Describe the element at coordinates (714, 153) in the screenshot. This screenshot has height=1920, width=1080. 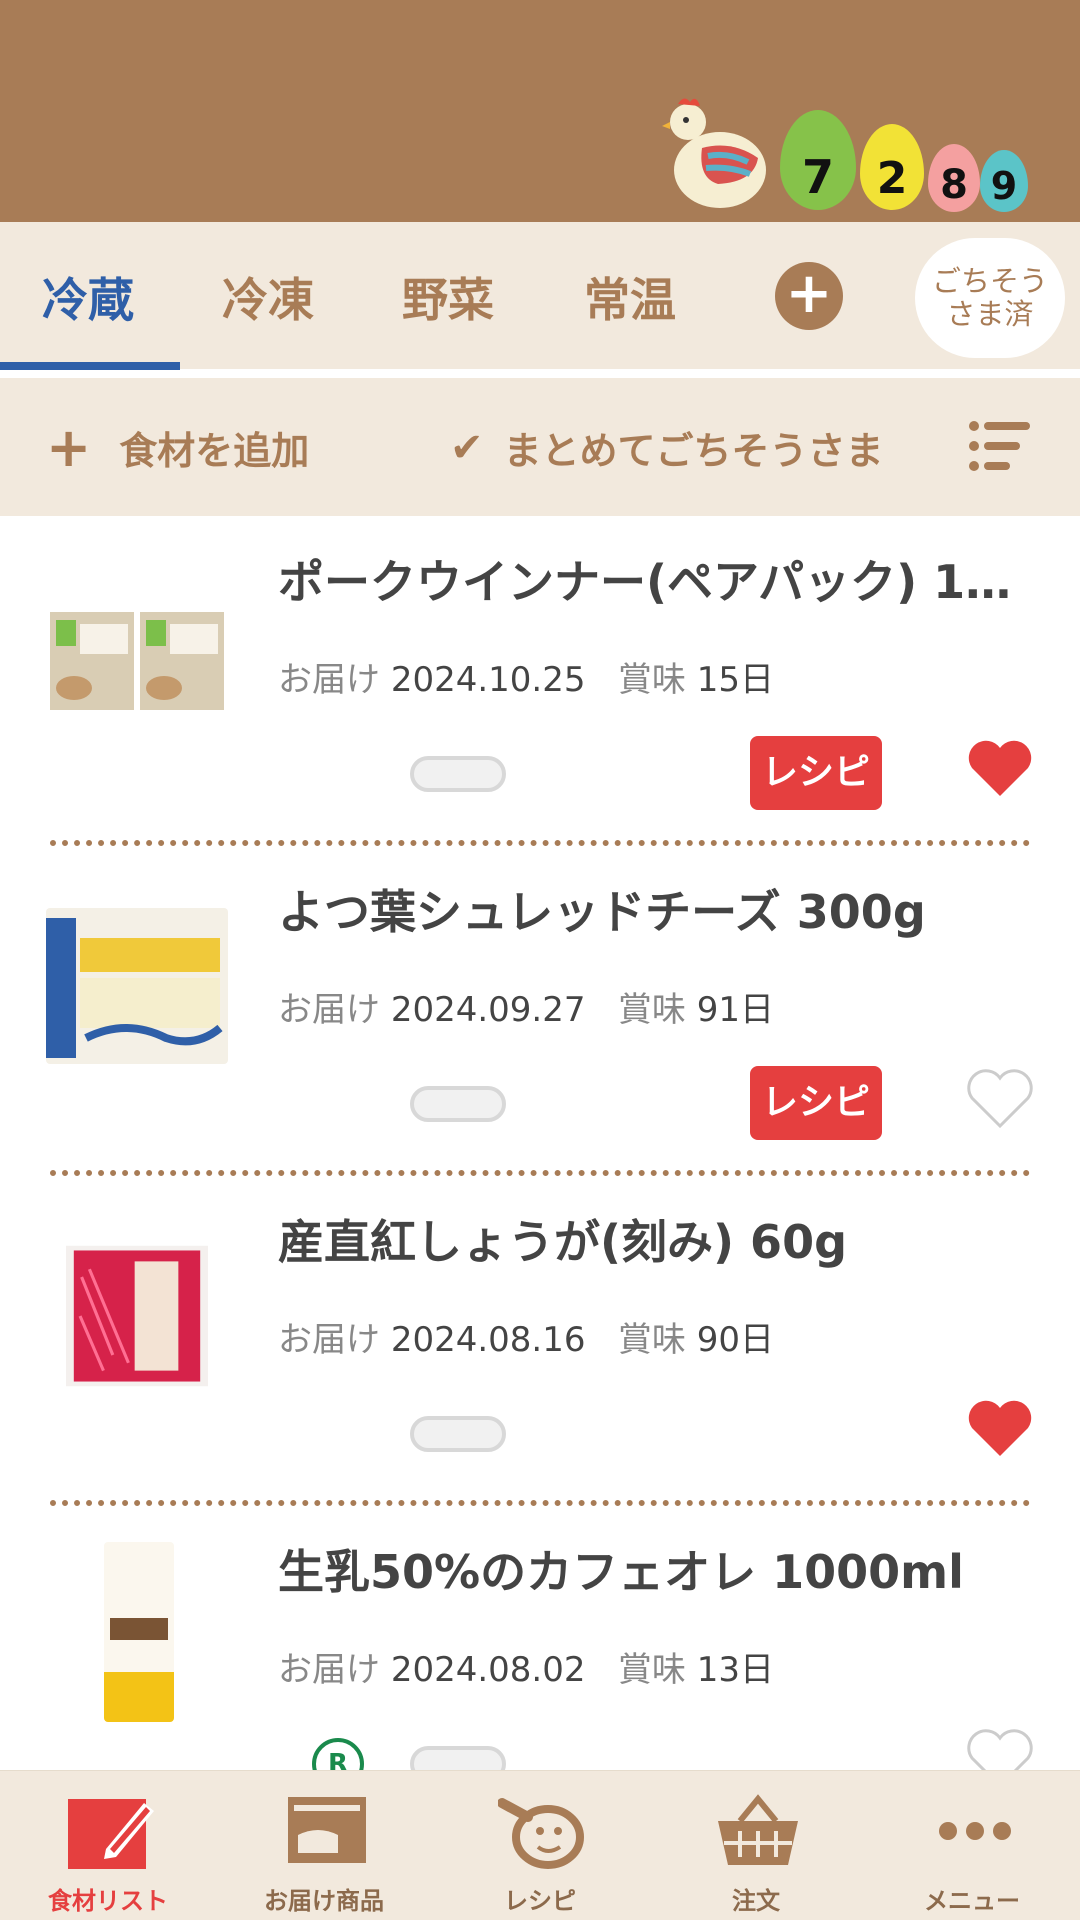
I see `hen-mascot-icon` at that location.